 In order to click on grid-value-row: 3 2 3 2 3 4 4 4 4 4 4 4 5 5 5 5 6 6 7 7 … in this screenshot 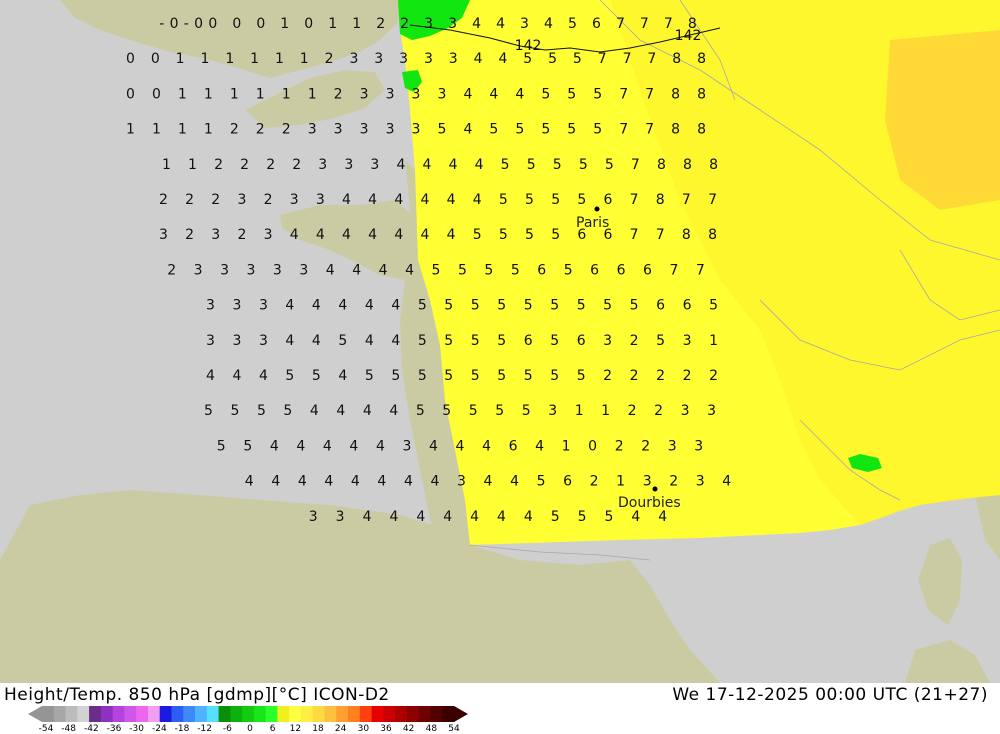, I will do `click(438, 235)`.